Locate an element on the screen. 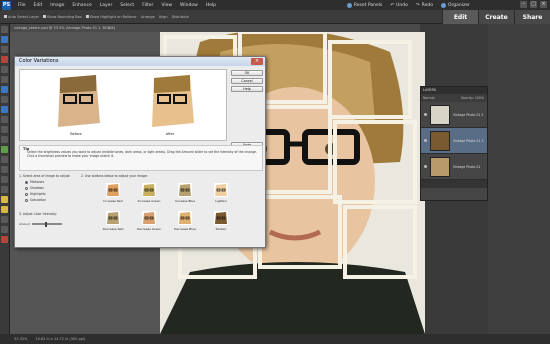  zoom-tool-icon is located at coordinates (4, 39).